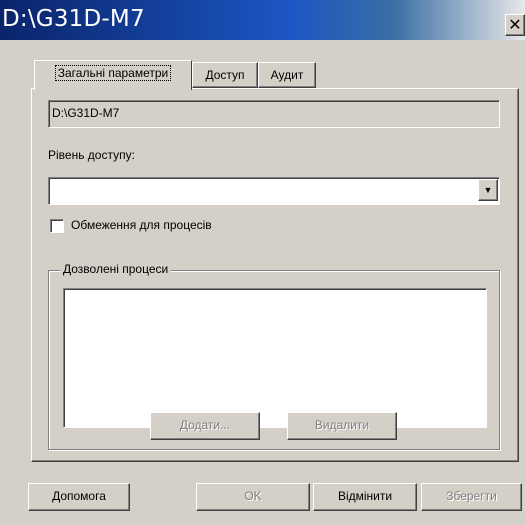  I want to click on remove-process-button: Видалити, so click(342, 426).